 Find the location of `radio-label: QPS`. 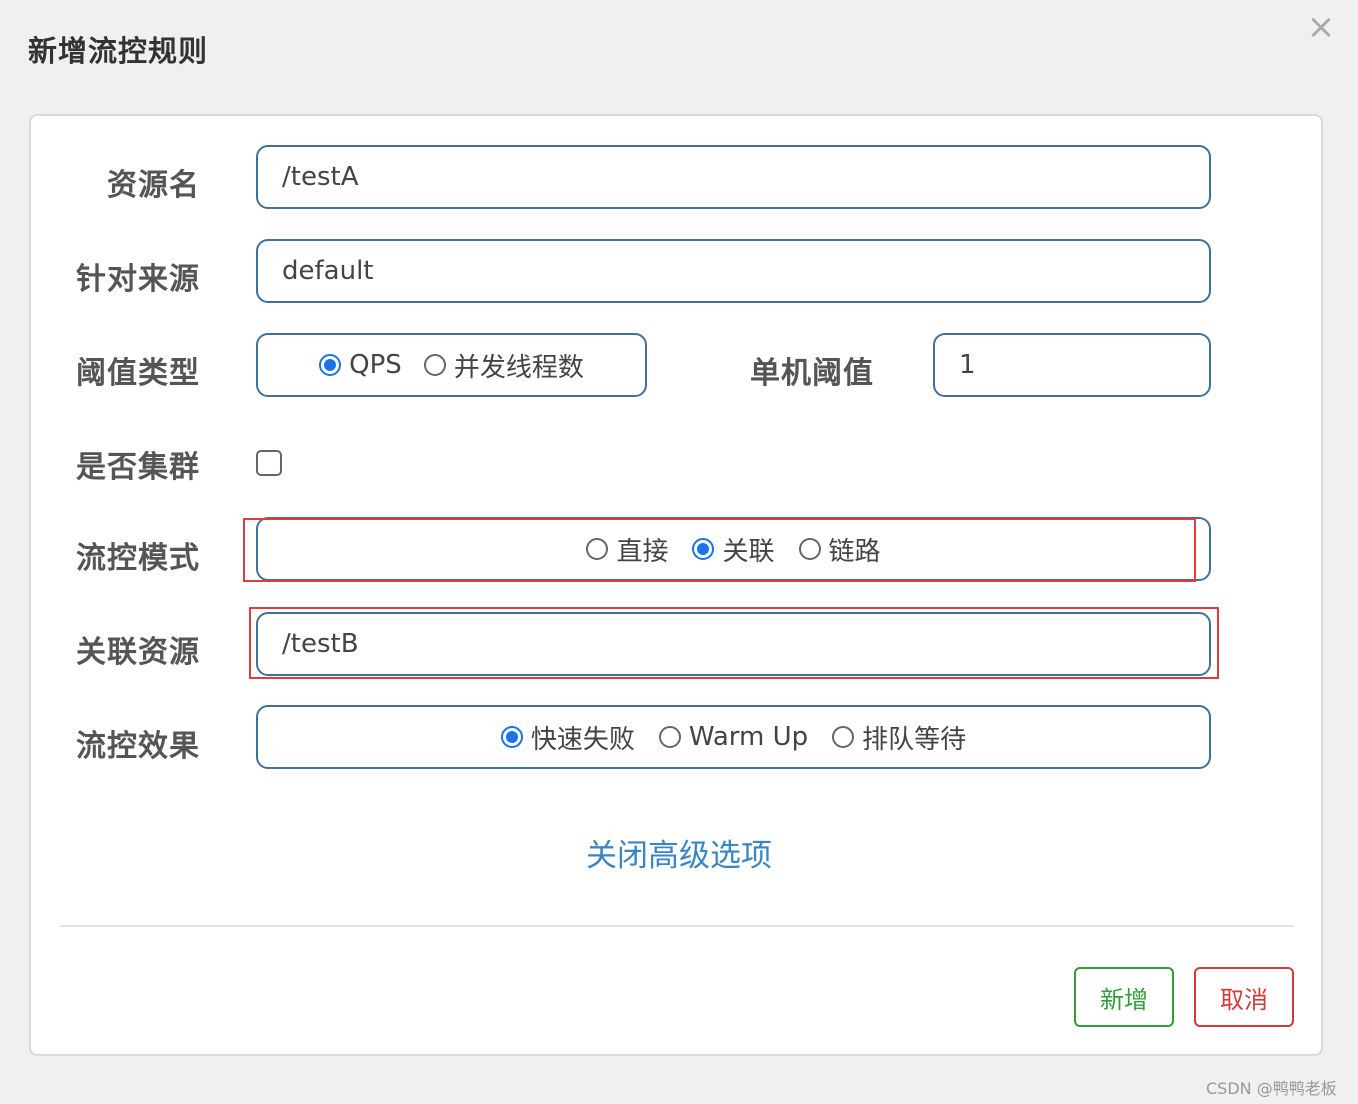

radio-label: QPS is located at coordinates (375, 365).